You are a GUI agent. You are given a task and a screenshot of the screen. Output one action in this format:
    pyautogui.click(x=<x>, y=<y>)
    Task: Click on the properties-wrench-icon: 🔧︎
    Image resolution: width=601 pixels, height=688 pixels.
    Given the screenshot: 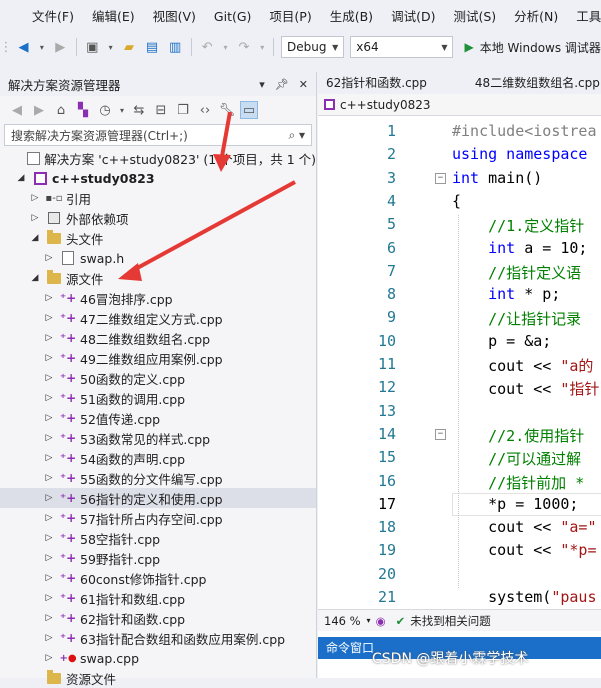 What is the action you would take?
    pyautogui.click(x=227, y=110)
    